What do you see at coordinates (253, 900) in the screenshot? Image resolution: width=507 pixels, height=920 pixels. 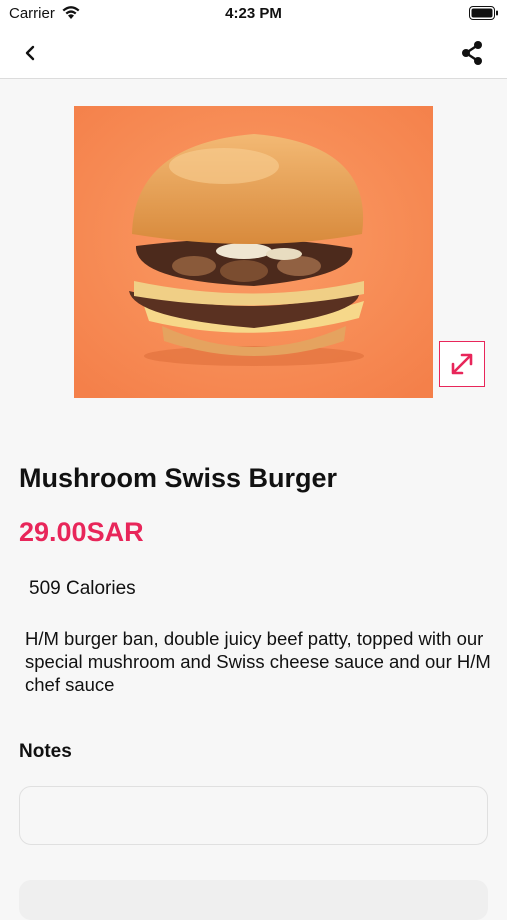 I see `bottom-field` at bounding box center [253, 900].